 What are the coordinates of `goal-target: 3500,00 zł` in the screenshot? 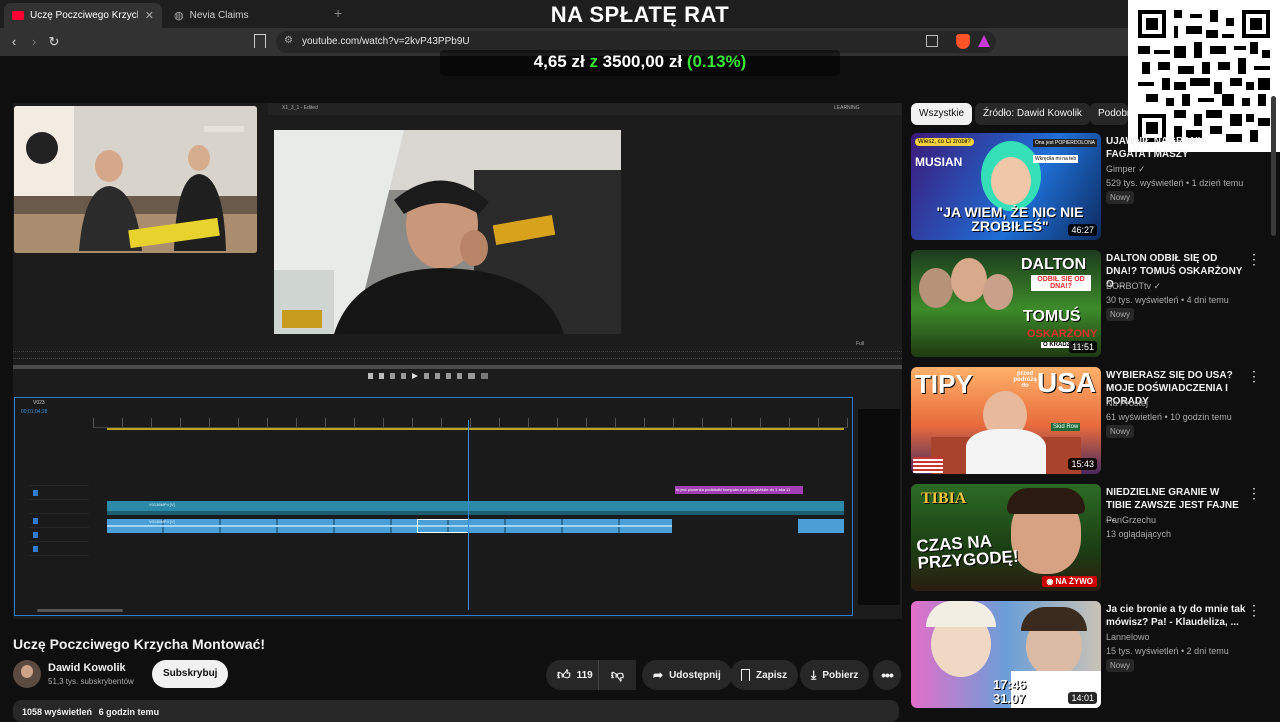 It's located at (642, 61).